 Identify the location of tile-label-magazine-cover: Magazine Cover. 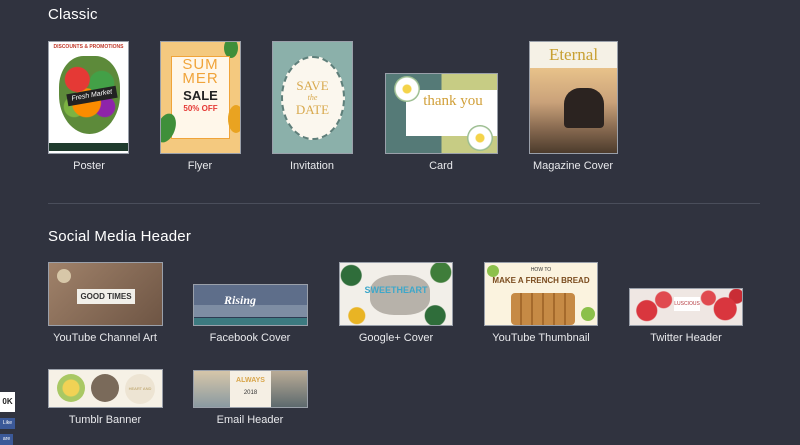
(573, 166).